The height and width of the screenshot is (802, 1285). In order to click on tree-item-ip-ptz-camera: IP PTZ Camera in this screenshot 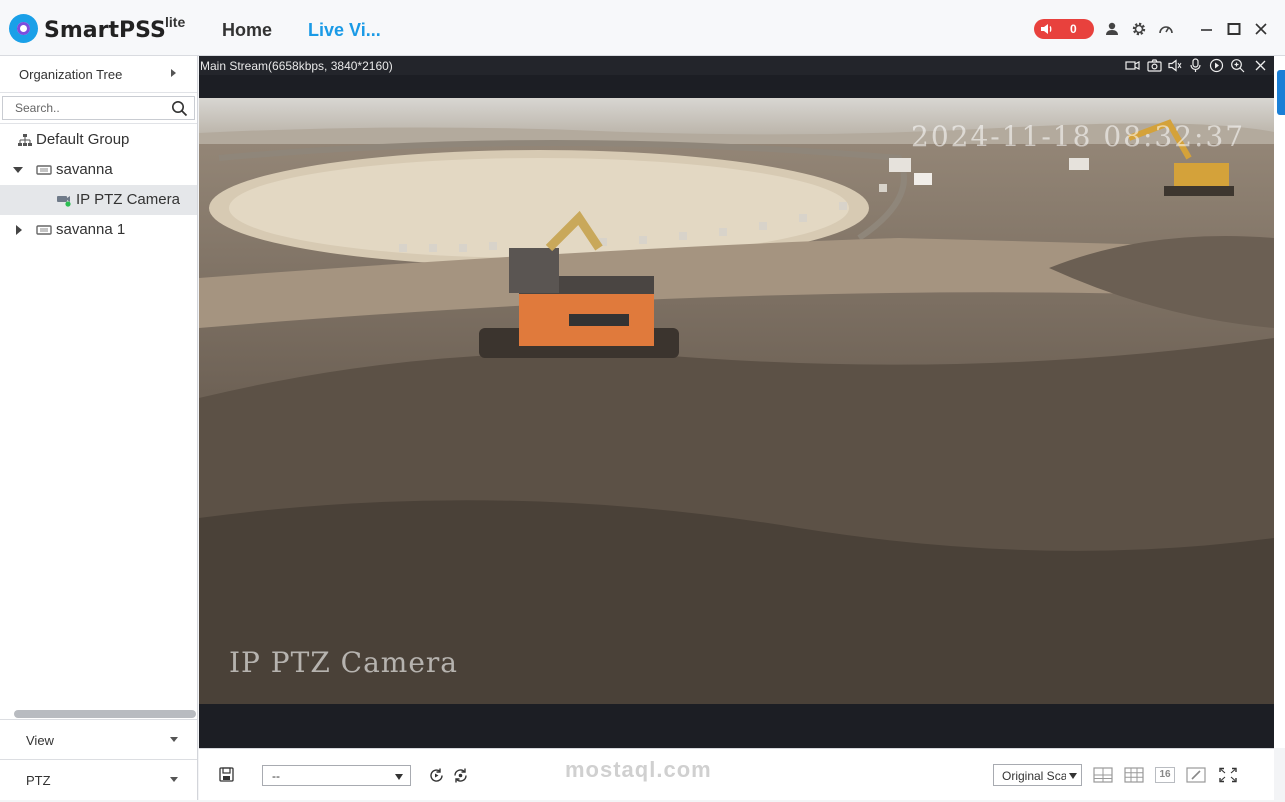, I will do `click(98, 200)`.